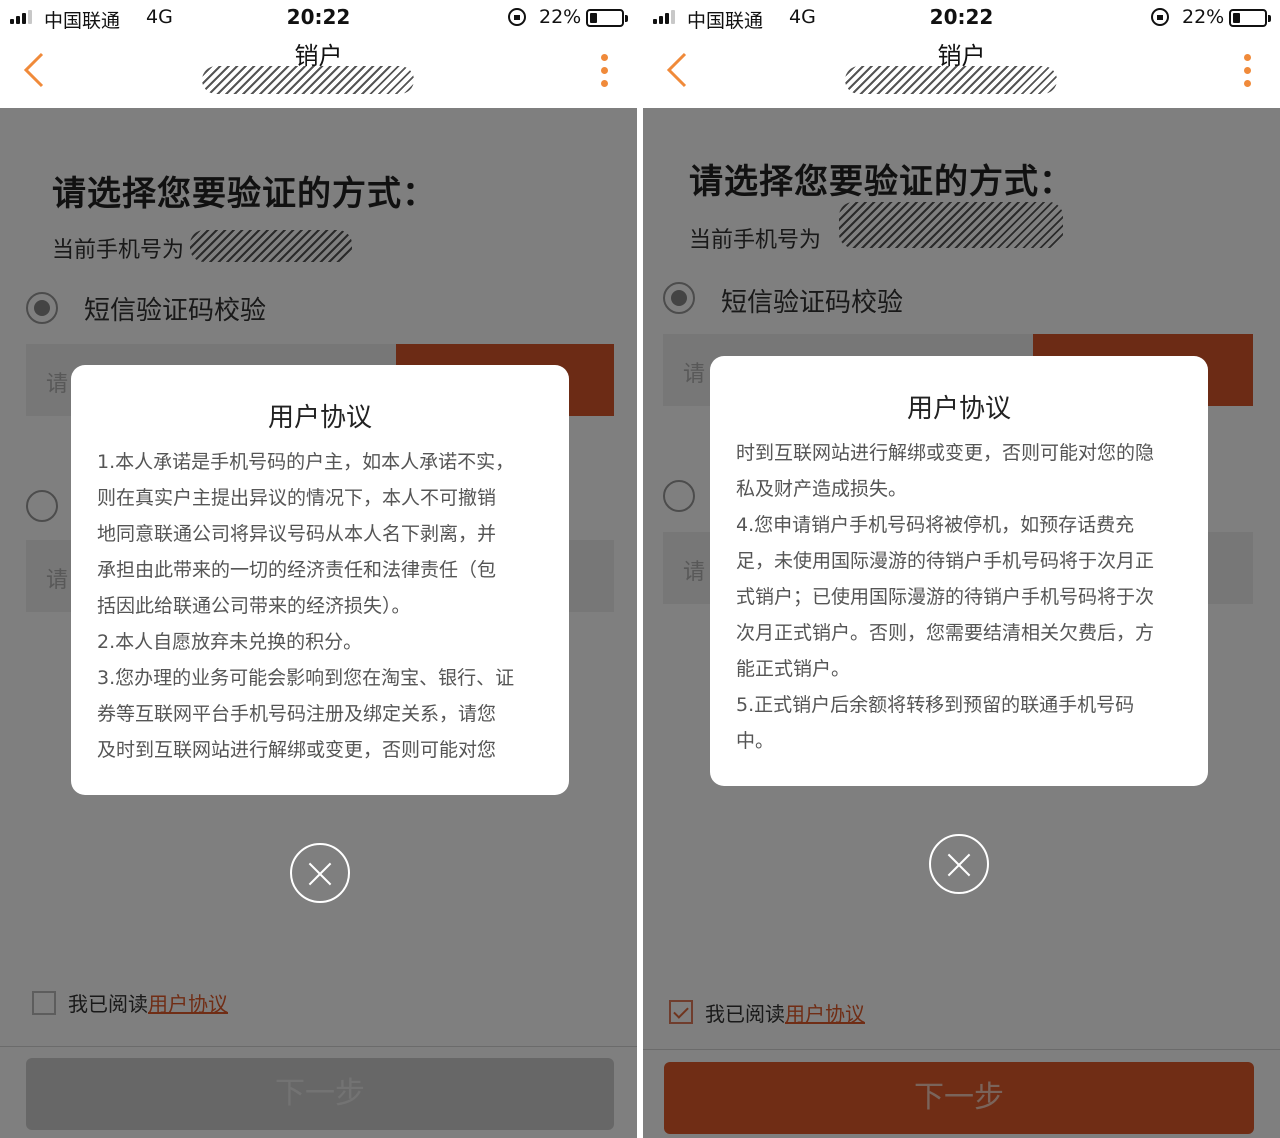  Describe the element at coordinates (935, 705) in the screenshot. I see `agreement-line: 5.正式销户后余额将转移到预留的联通手机号码` at that location.